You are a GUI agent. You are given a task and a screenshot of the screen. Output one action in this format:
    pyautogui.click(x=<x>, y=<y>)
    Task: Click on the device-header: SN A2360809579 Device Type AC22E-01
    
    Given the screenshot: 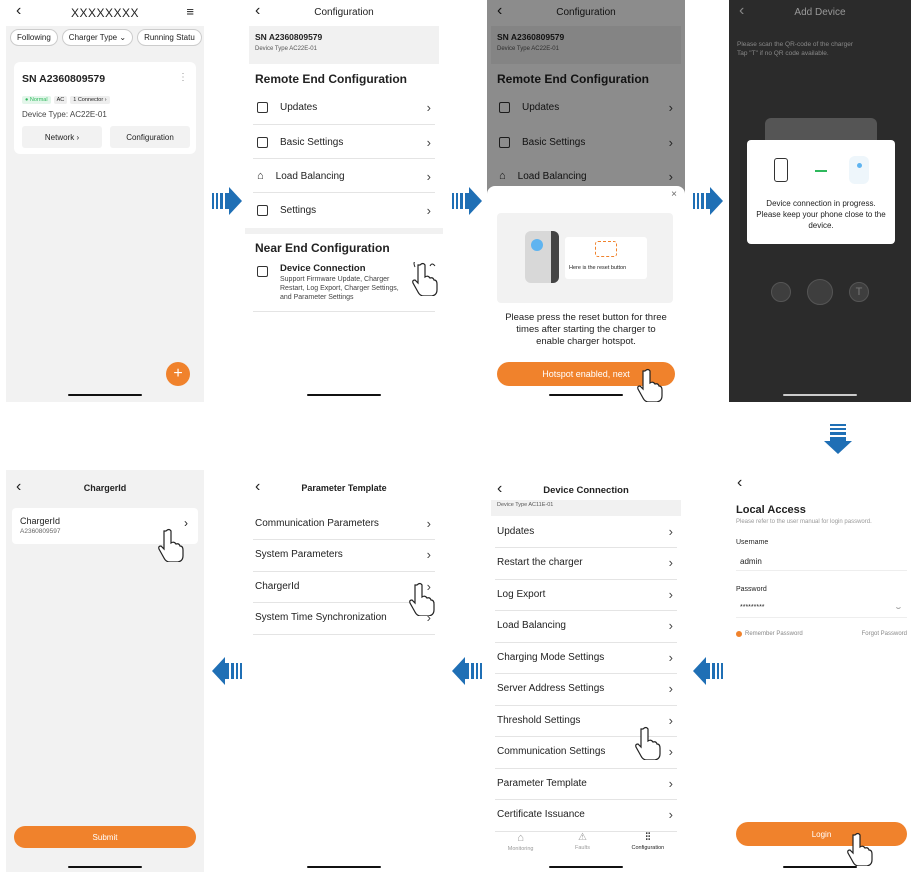 What is the action you would take?
    pyautogui.click(x=344, y=45)
    